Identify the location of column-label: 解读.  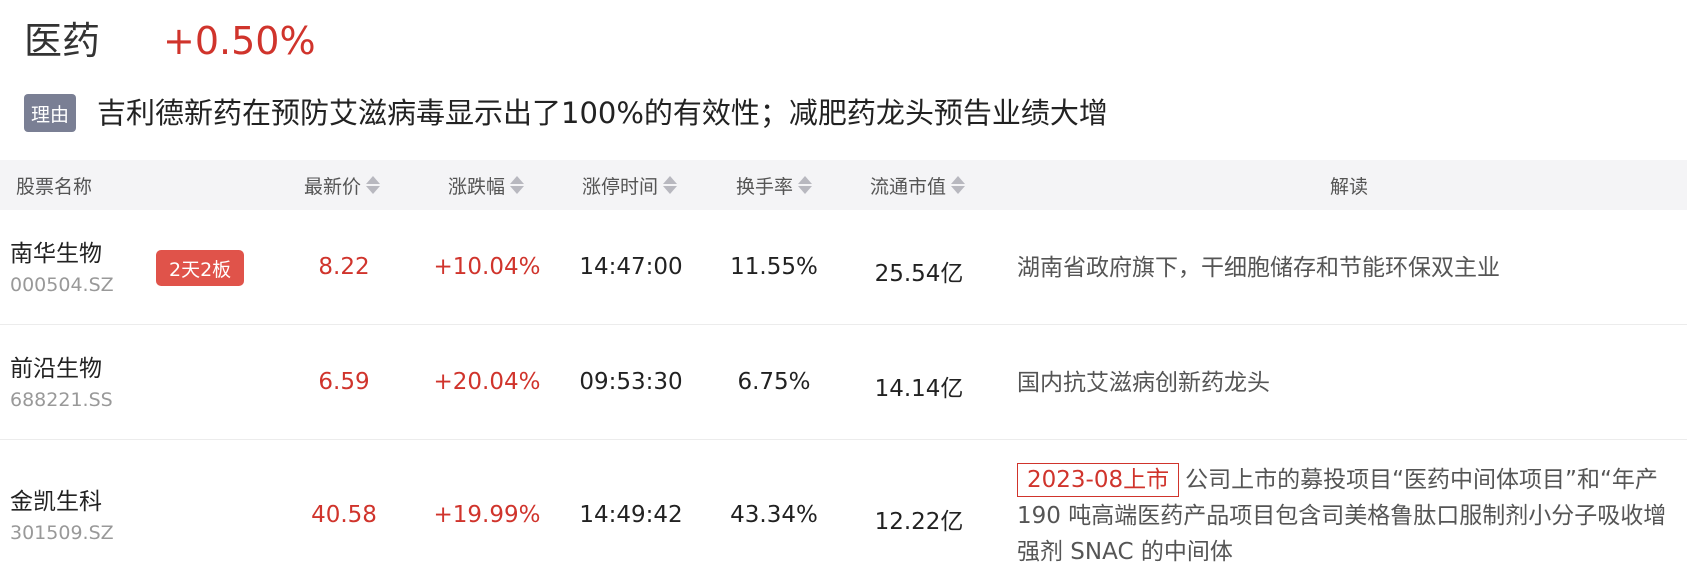
(1349, 186).